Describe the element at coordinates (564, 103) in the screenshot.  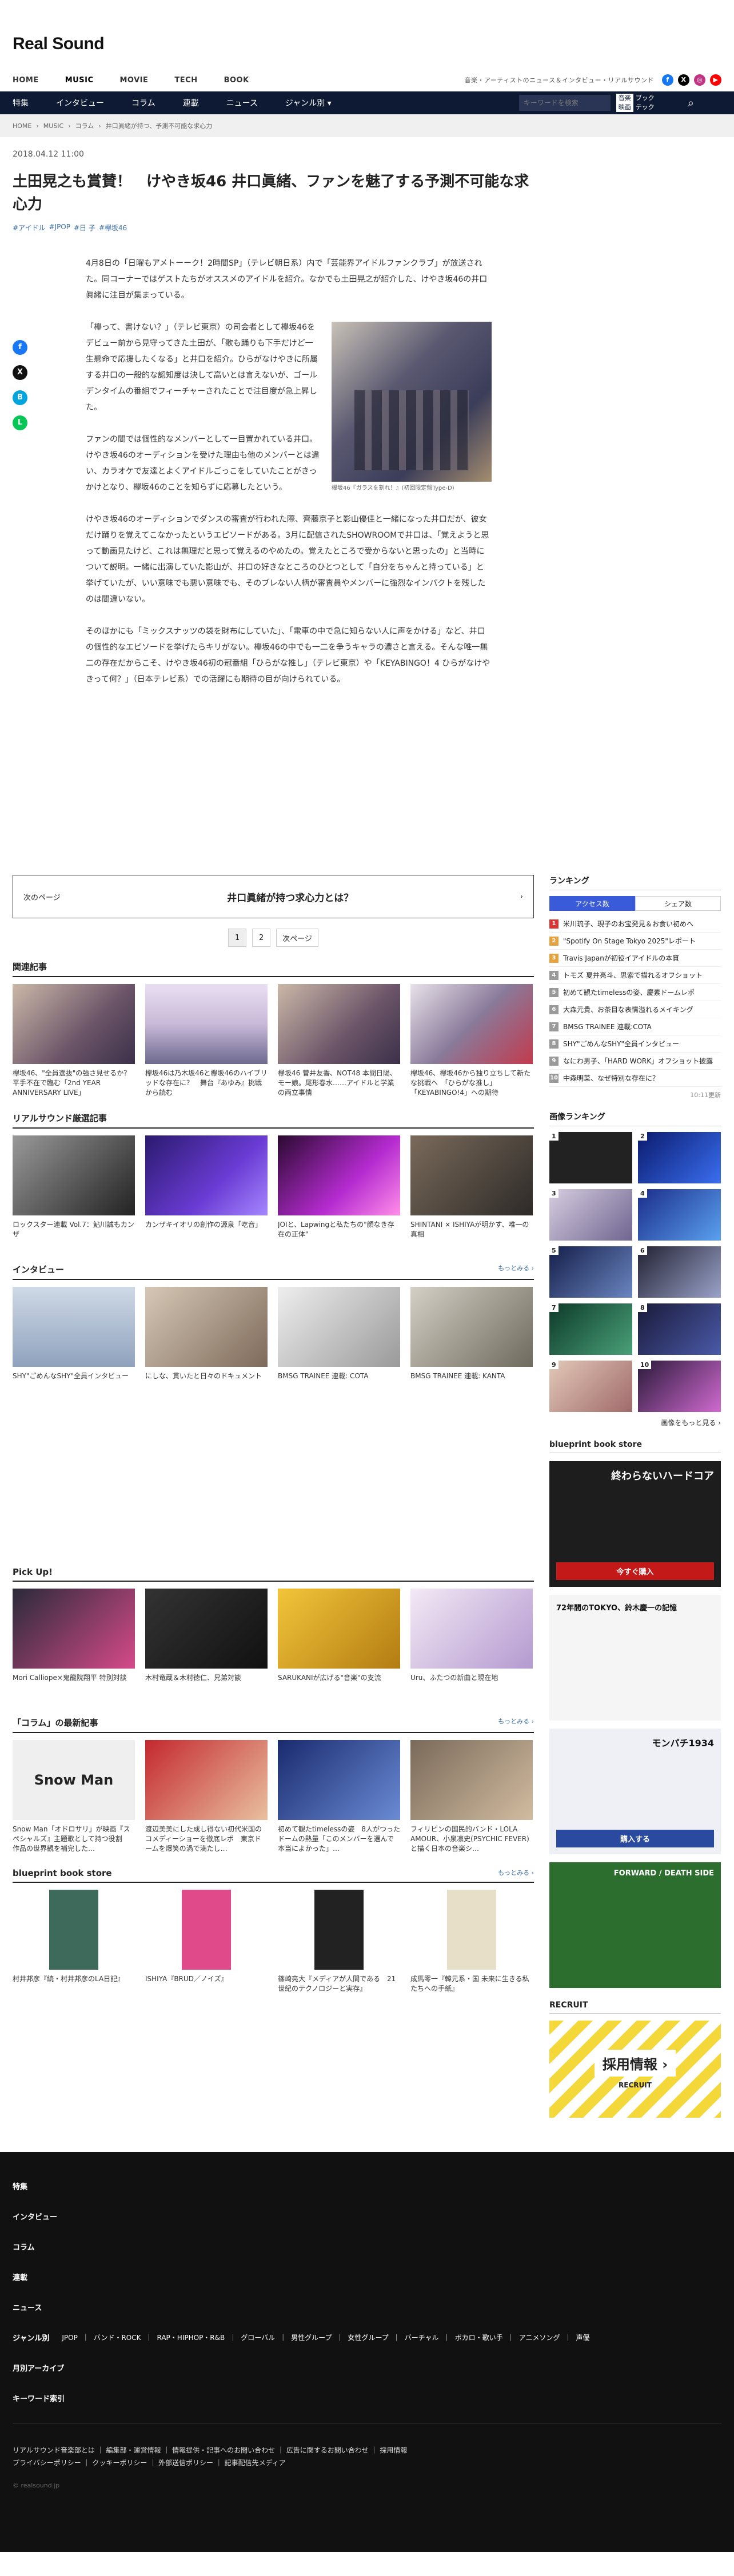
I see `search-input` at that location.